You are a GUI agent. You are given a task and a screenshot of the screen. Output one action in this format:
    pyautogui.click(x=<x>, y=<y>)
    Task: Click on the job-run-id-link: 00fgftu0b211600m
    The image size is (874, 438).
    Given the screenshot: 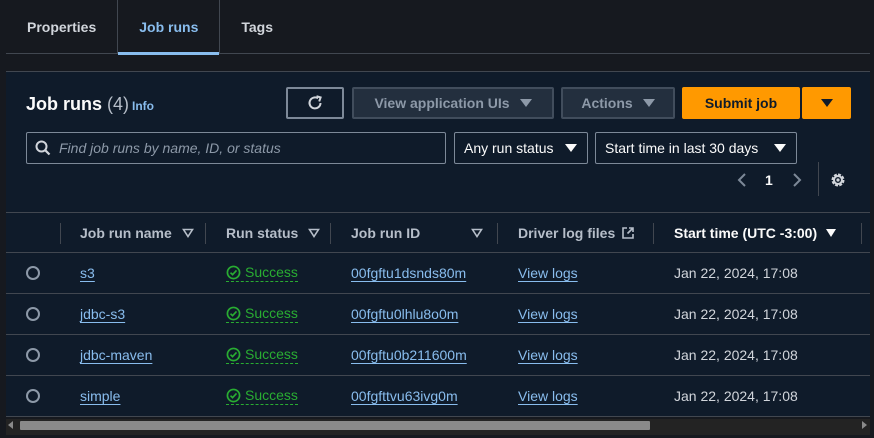 What is the action you would take?
    pyautogui.click(x=409, y=355)
    